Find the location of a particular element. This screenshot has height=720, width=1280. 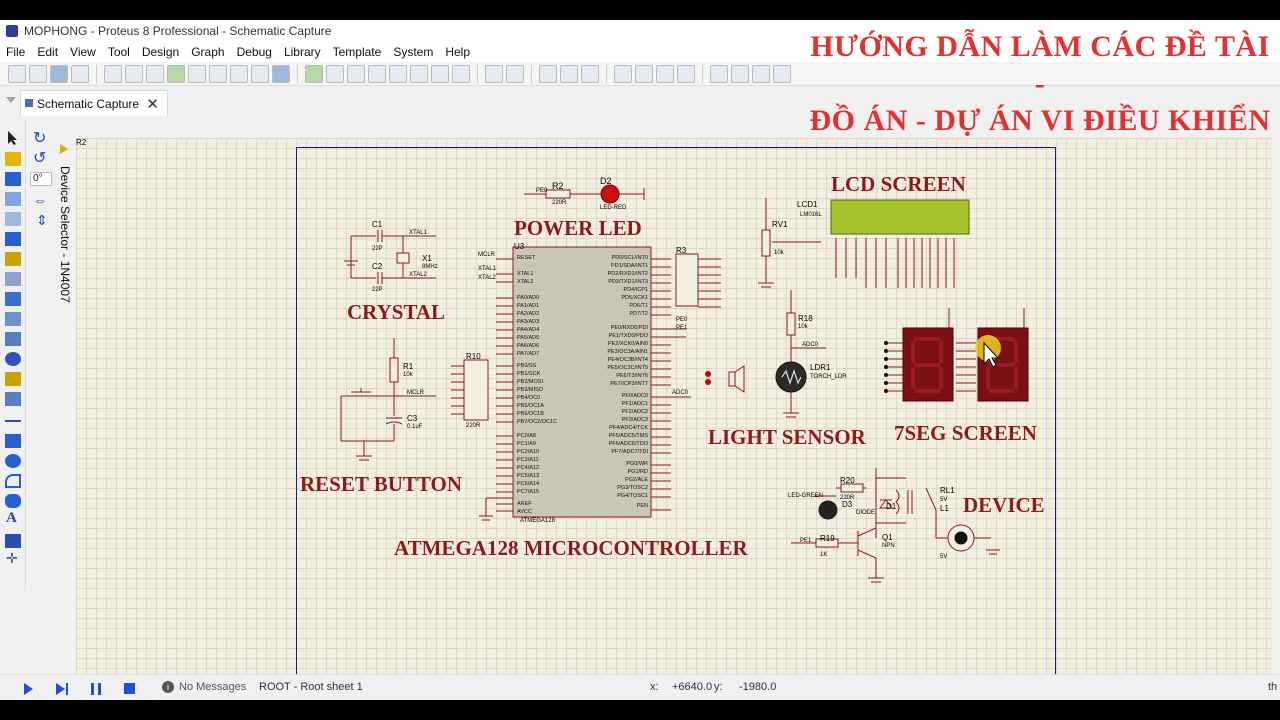

generator-icon is located at coordinates (13, 359).